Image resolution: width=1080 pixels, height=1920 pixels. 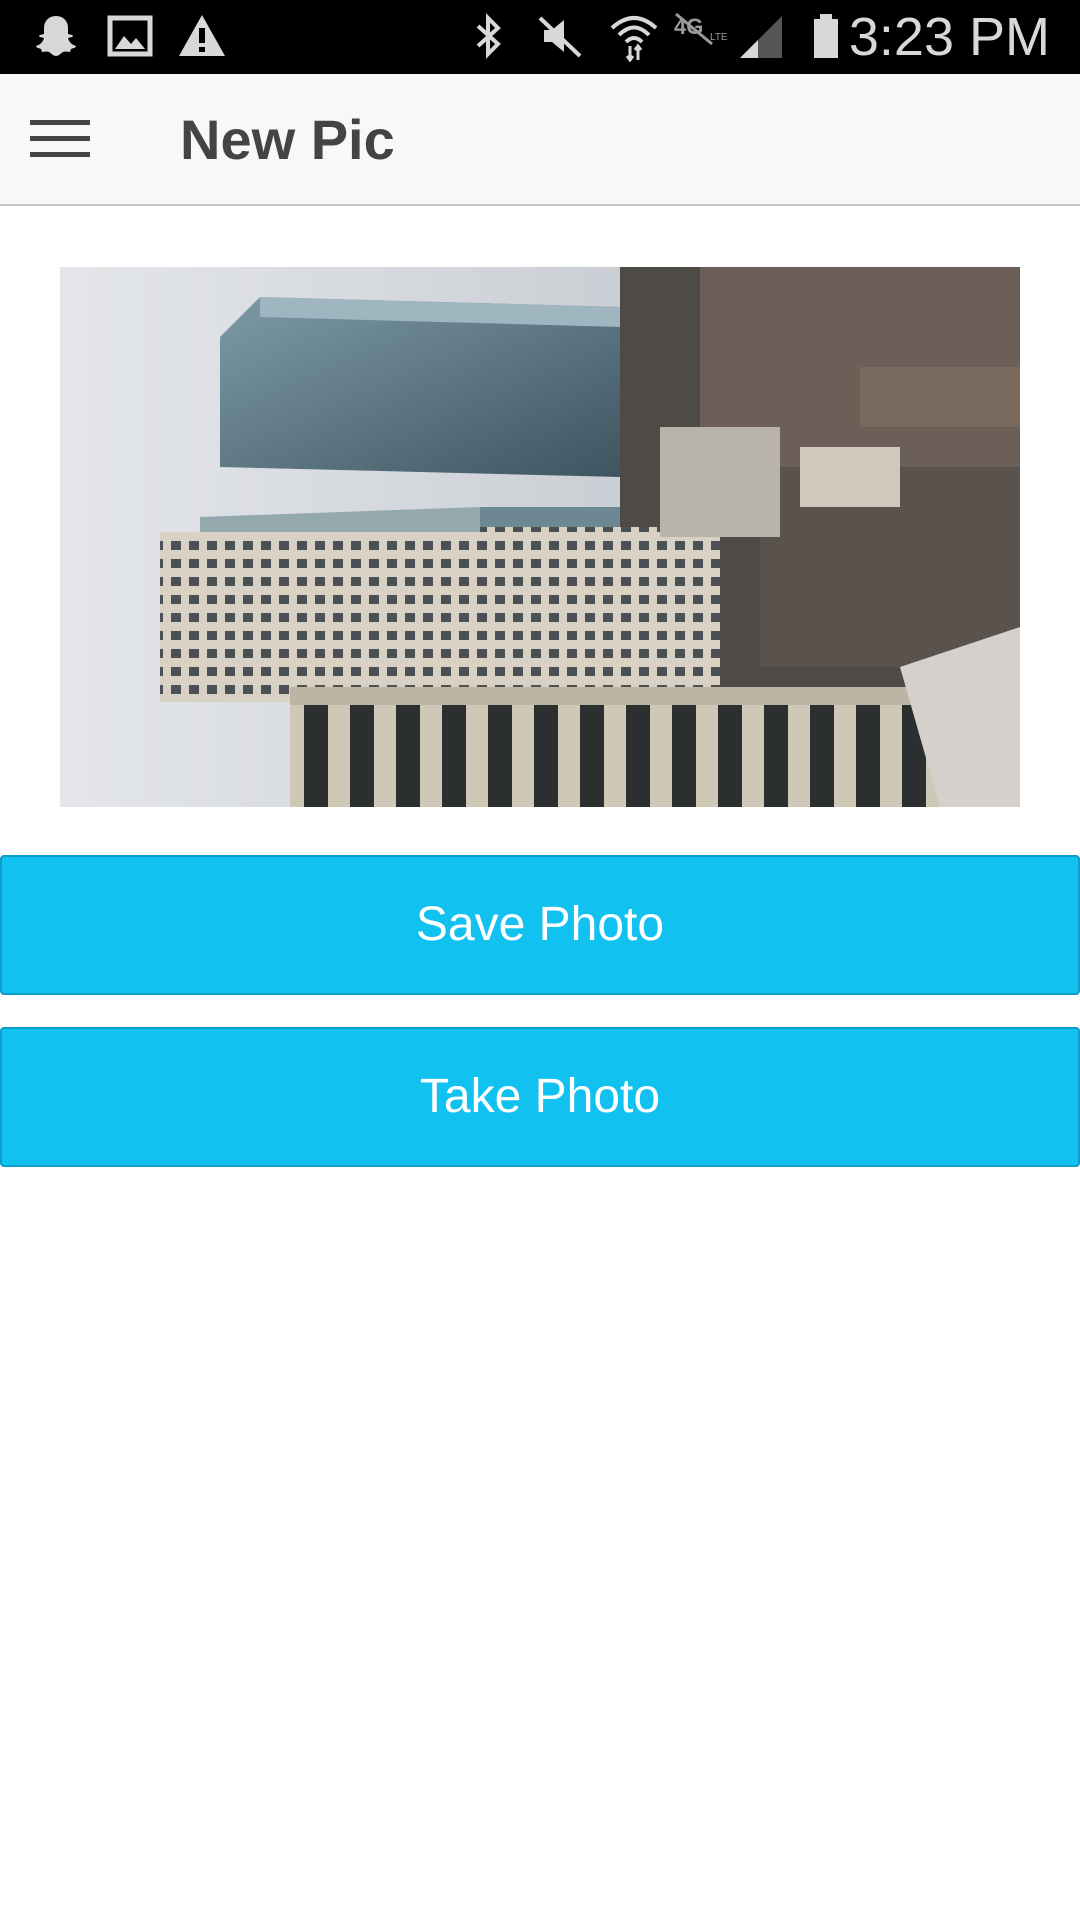 What do you see at coordinates (130, 36) in the screenshot?
I see `gallery-icon` at bounding box center [130, 36].